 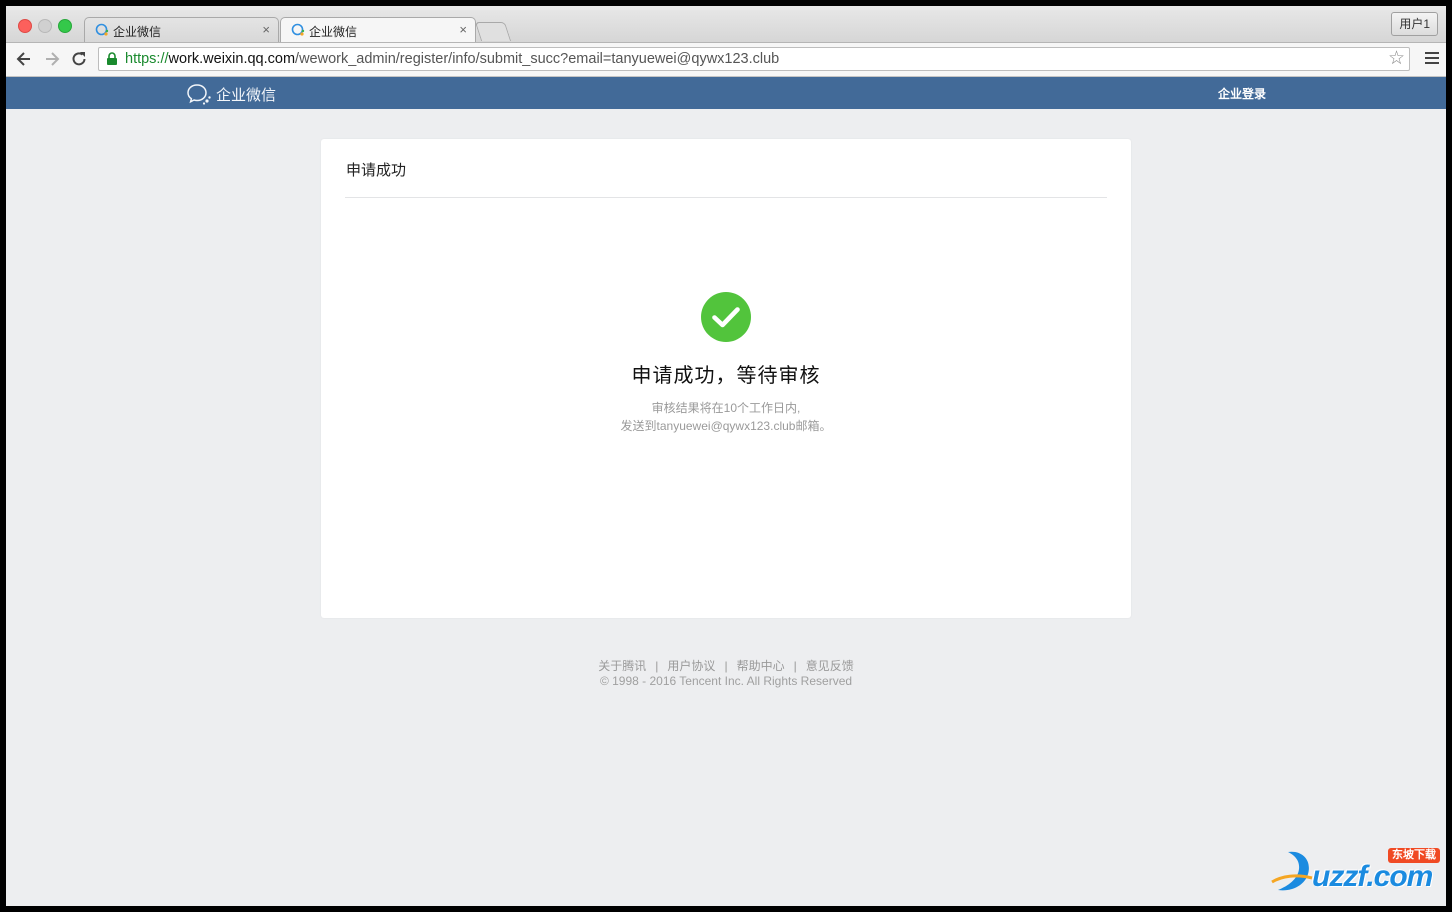 What do you see at coordinates (691, 666) in the screenshot?
I see `footer-link-agreement: 用户协议` at bounding box center [691, 666].